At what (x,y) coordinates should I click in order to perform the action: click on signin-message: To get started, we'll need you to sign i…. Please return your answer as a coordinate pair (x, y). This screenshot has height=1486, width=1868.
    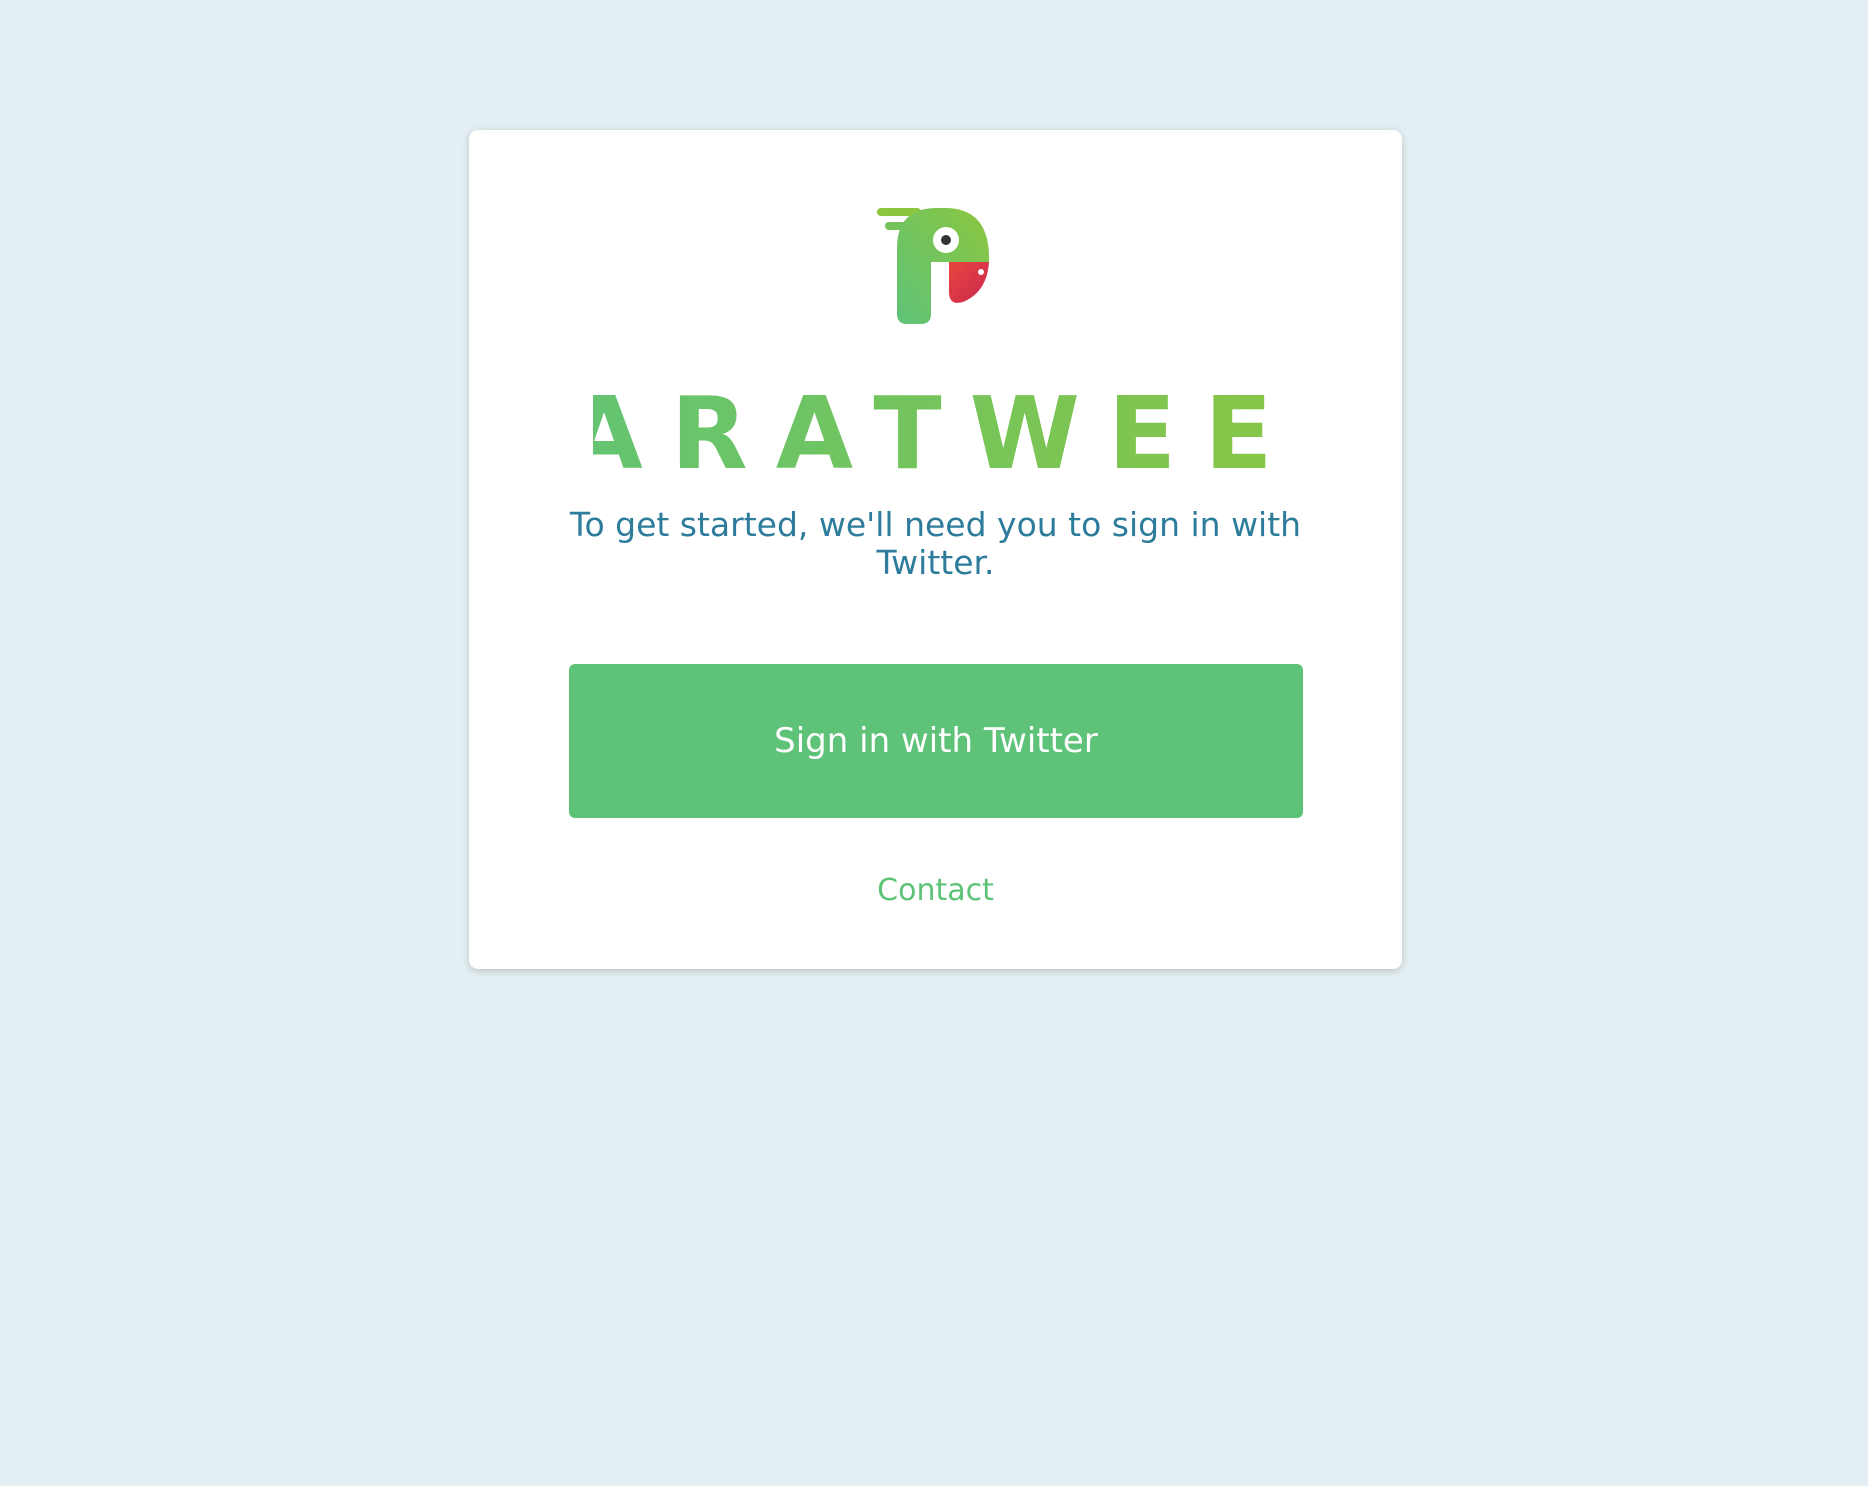
    Looking at the image, I should click on (935, 543).